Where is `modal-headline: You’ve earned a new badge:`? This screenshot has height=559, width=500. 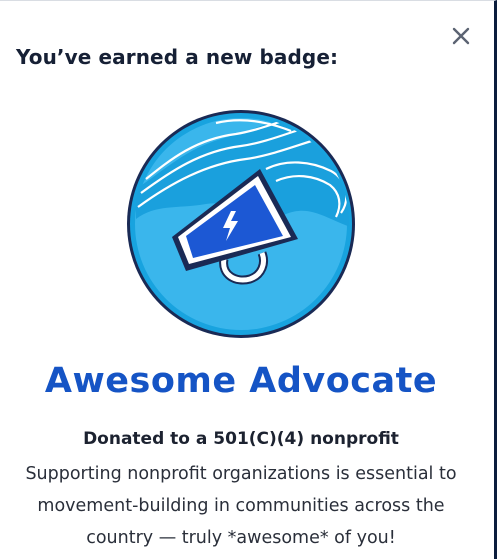
modal-headline: You’ve earned a new badge: is located at coordinates (177, 57).